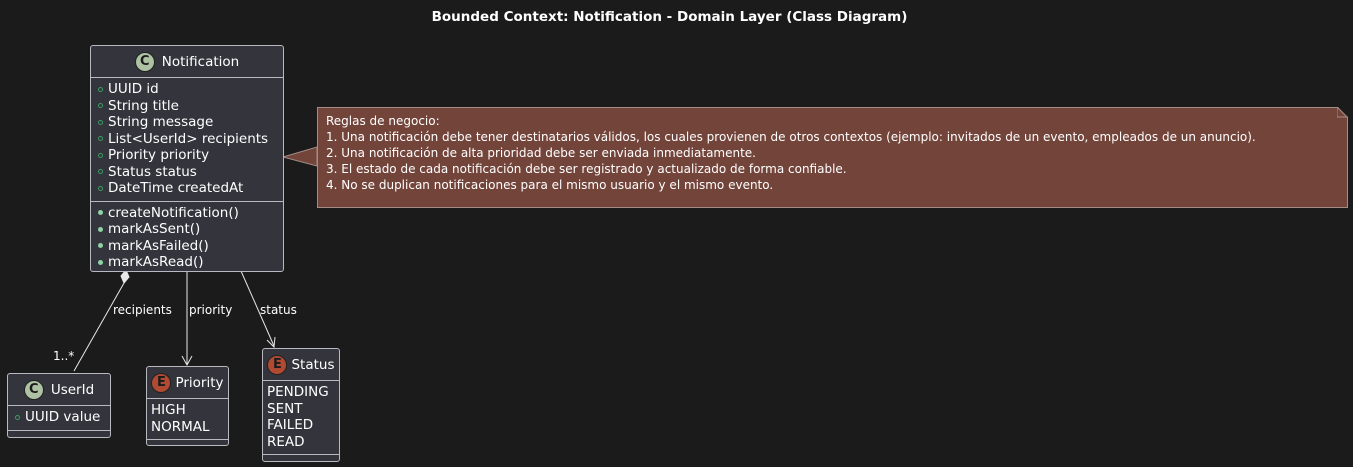  I want to click on attribute-row: Status status, so click(187, 172).